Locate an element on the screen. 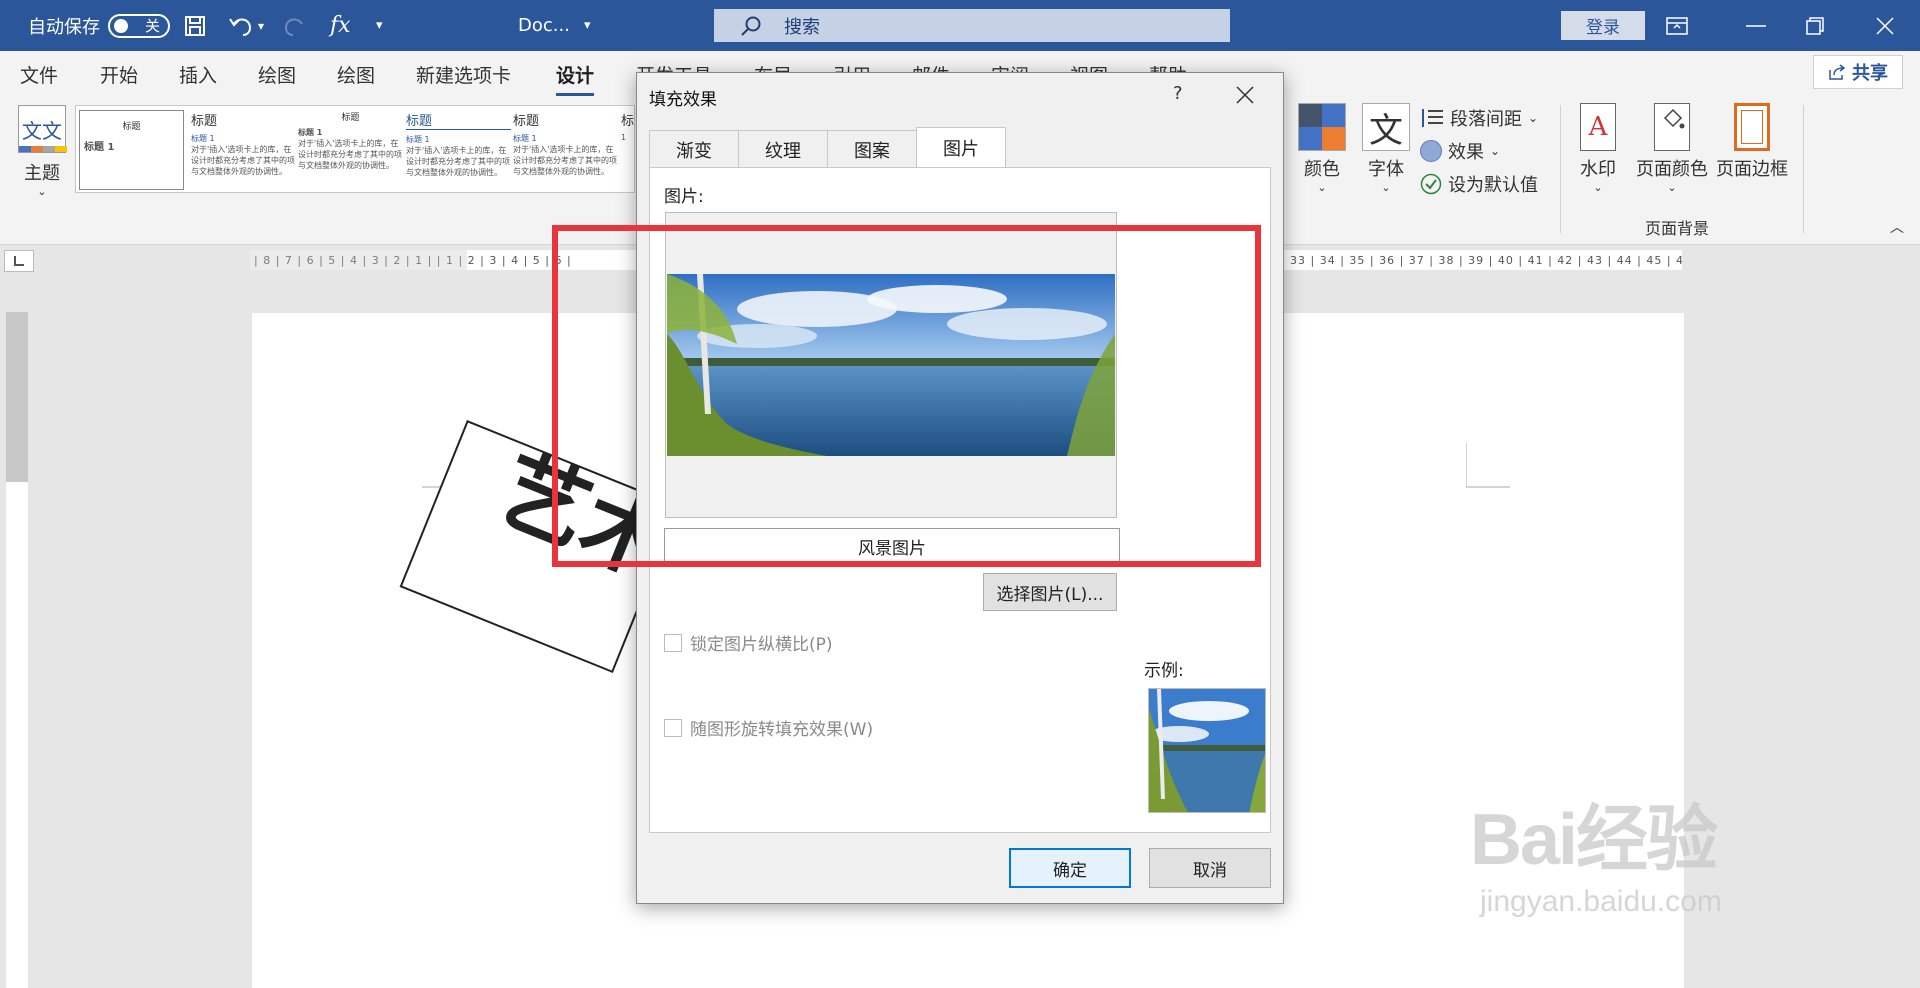 The image size is (1920, 988). sample-label: 示例: is located at coordinates (1164, 671).